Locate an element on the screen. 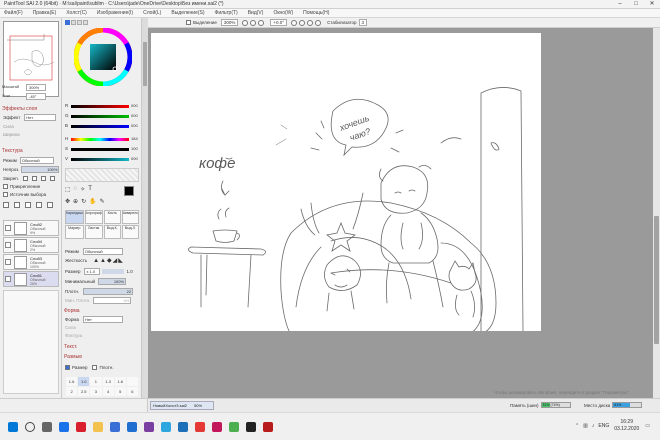 The image size is (660, 440). mail-icon is located at coordinates (132, 427).